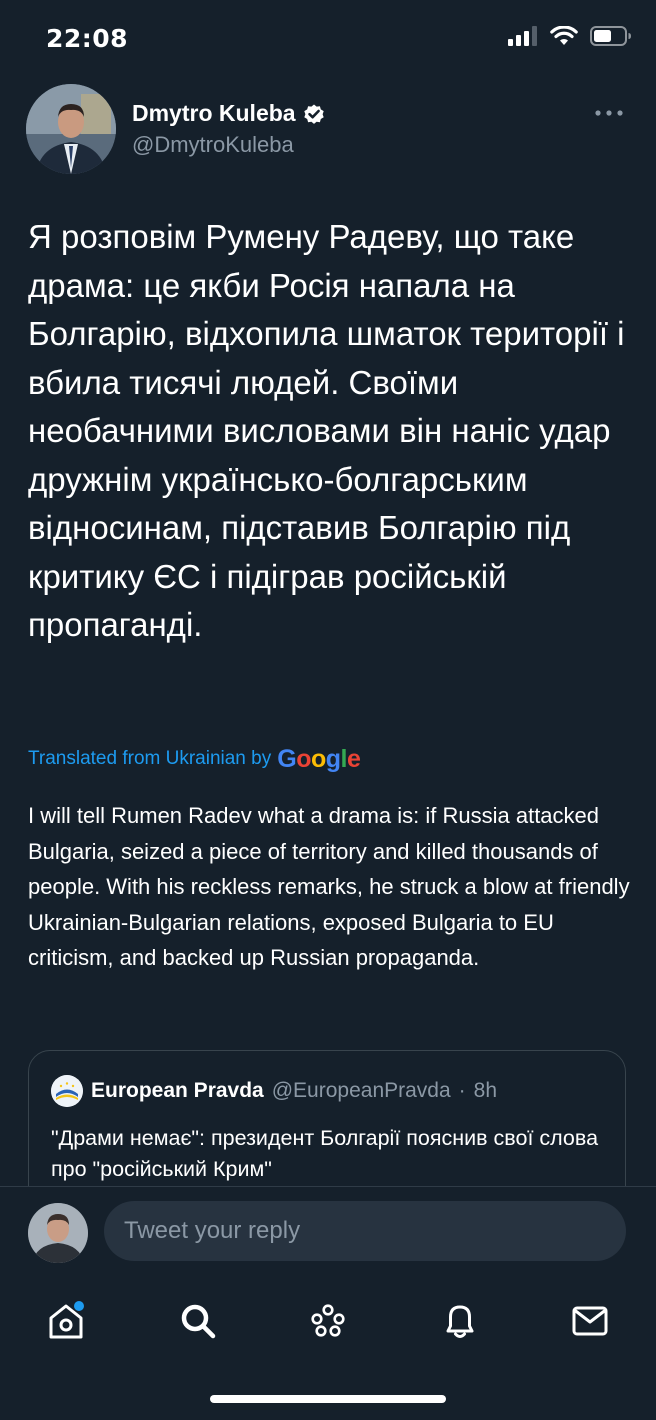  Describe the element at coordinates (564, 35) in the screenshot. I see `wifi-icon` at that location.